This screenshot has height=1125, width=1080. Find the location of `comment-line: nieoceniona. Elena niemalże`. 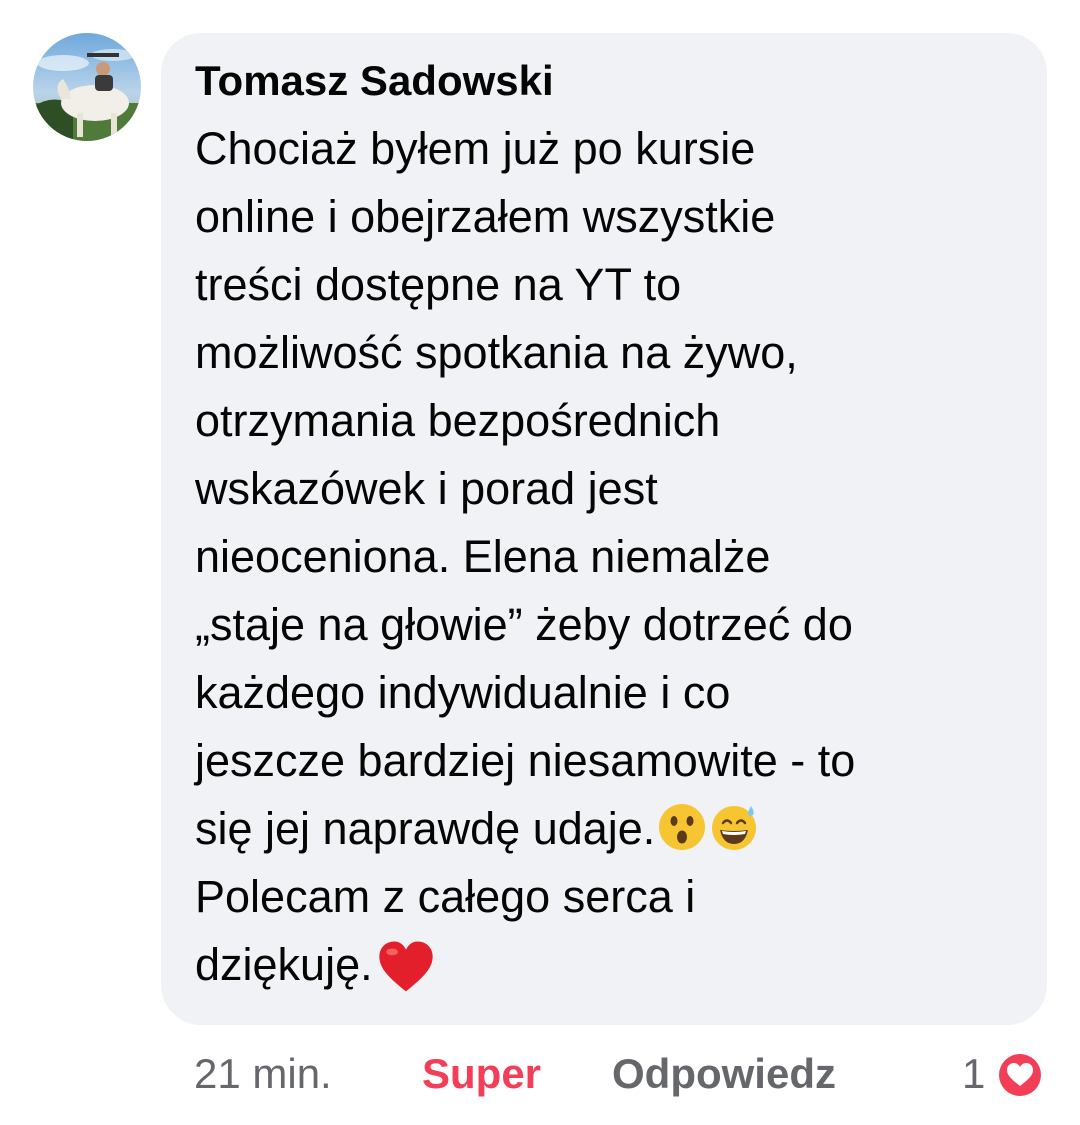

comment-line: nieoceniona. Elena niemalże is located at coordinates (483, 556).